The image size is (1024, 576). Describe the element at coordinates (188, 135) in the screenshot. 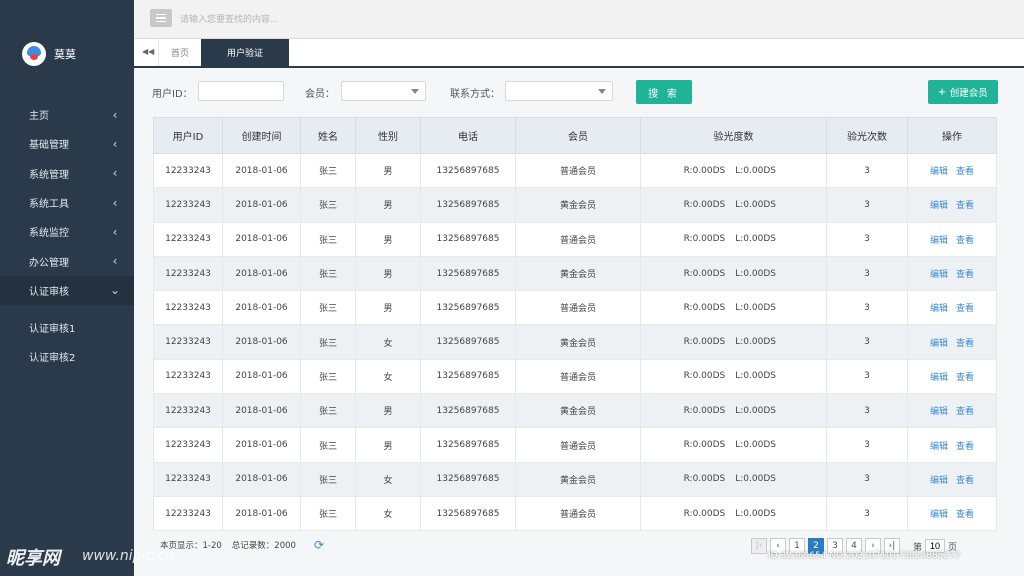

I see `col-user-id: 用户ID` at that location.